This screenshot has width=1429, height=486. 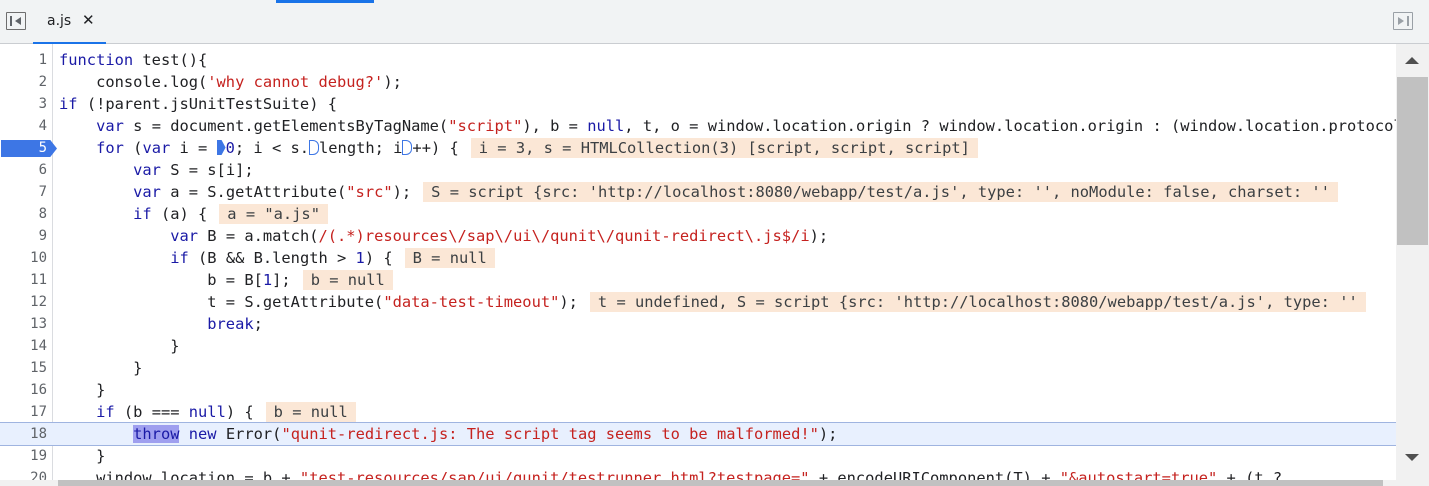 What do you see at coordinates (698, 412) in the screenshot?
I see `code-line: 17 if (b === null) {b = null` at bounding box center [698, 412].